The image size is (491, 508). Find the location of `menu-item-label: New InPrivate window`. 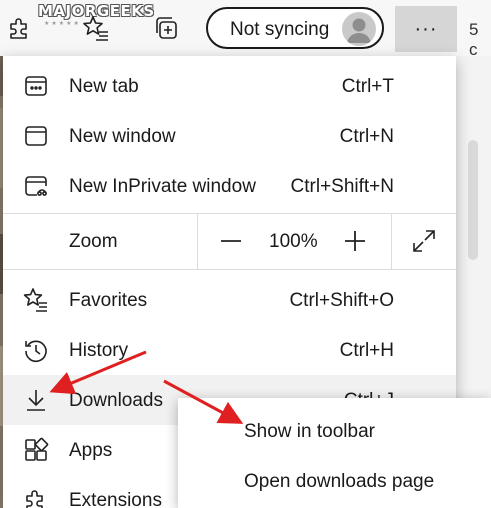

menu-item-label: New InPrivate window is located at coordinates (162, 186).